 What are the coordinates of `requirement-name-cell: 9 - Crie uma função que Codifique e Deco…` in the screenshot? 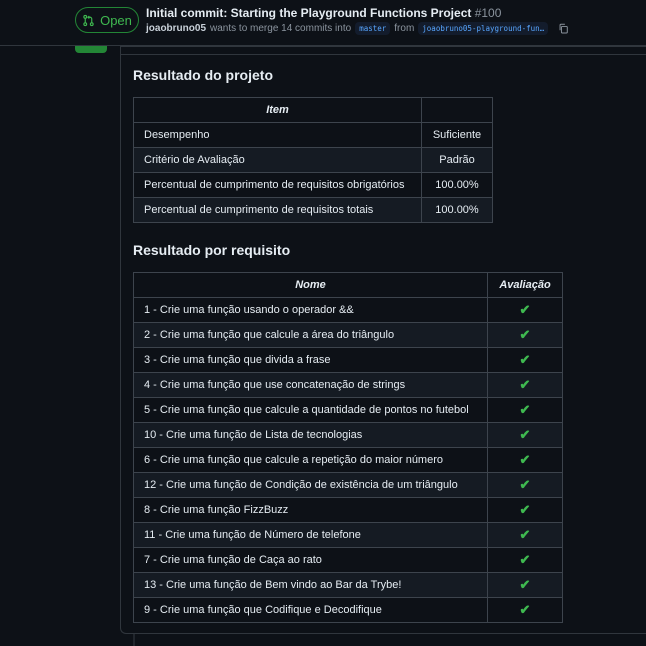 It's located at (310, 610).